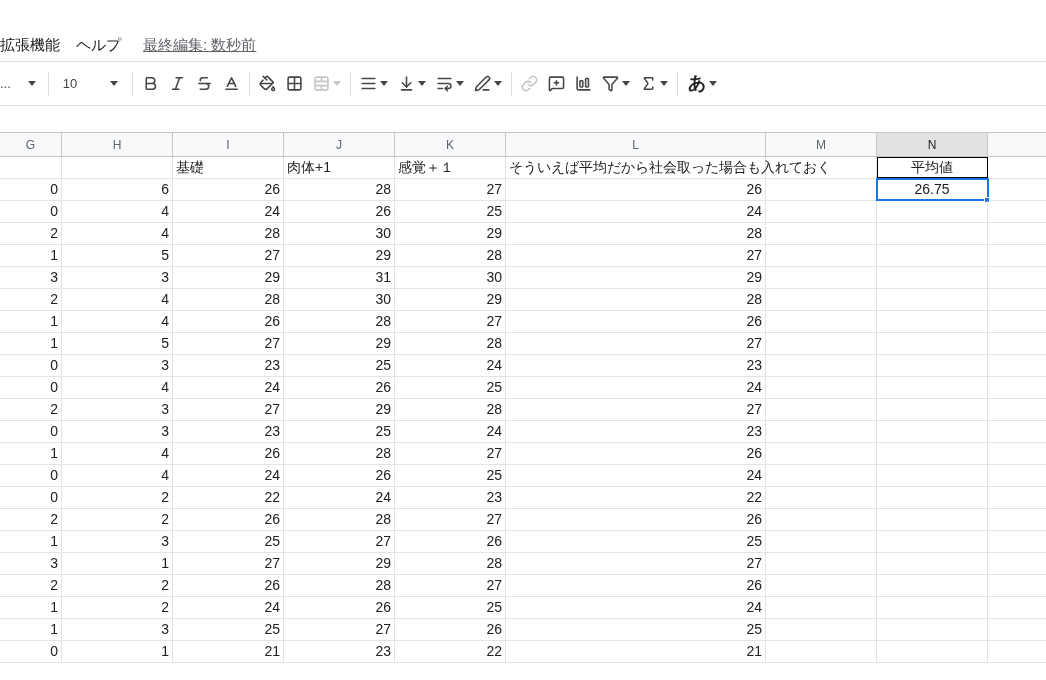 The height and width of the screenshot is (680, 1046). What do you see at coordinates (295, 83) in the screenshot?
I see `borders-icon` at bounding box center [295, 83].